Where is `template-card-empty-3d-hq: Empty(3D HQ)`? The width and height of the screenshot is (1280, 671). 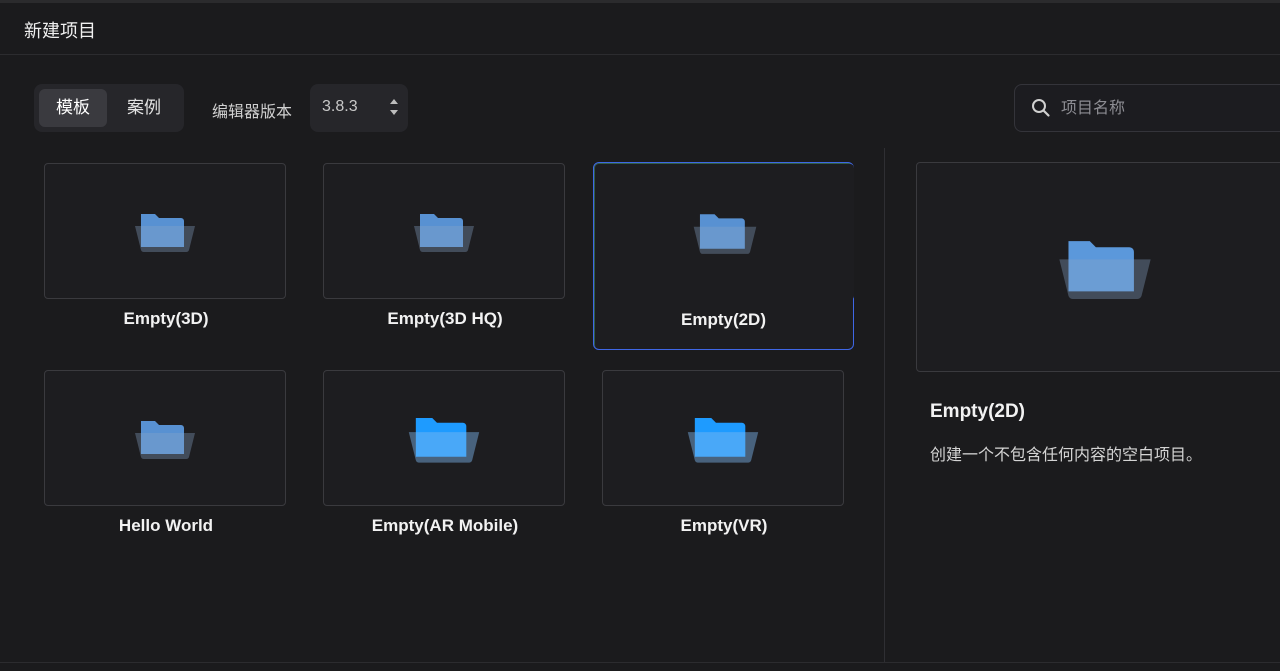 template-card-empty-3d-hq: Empty(3D HQ) is located at coordinates (445, 257).